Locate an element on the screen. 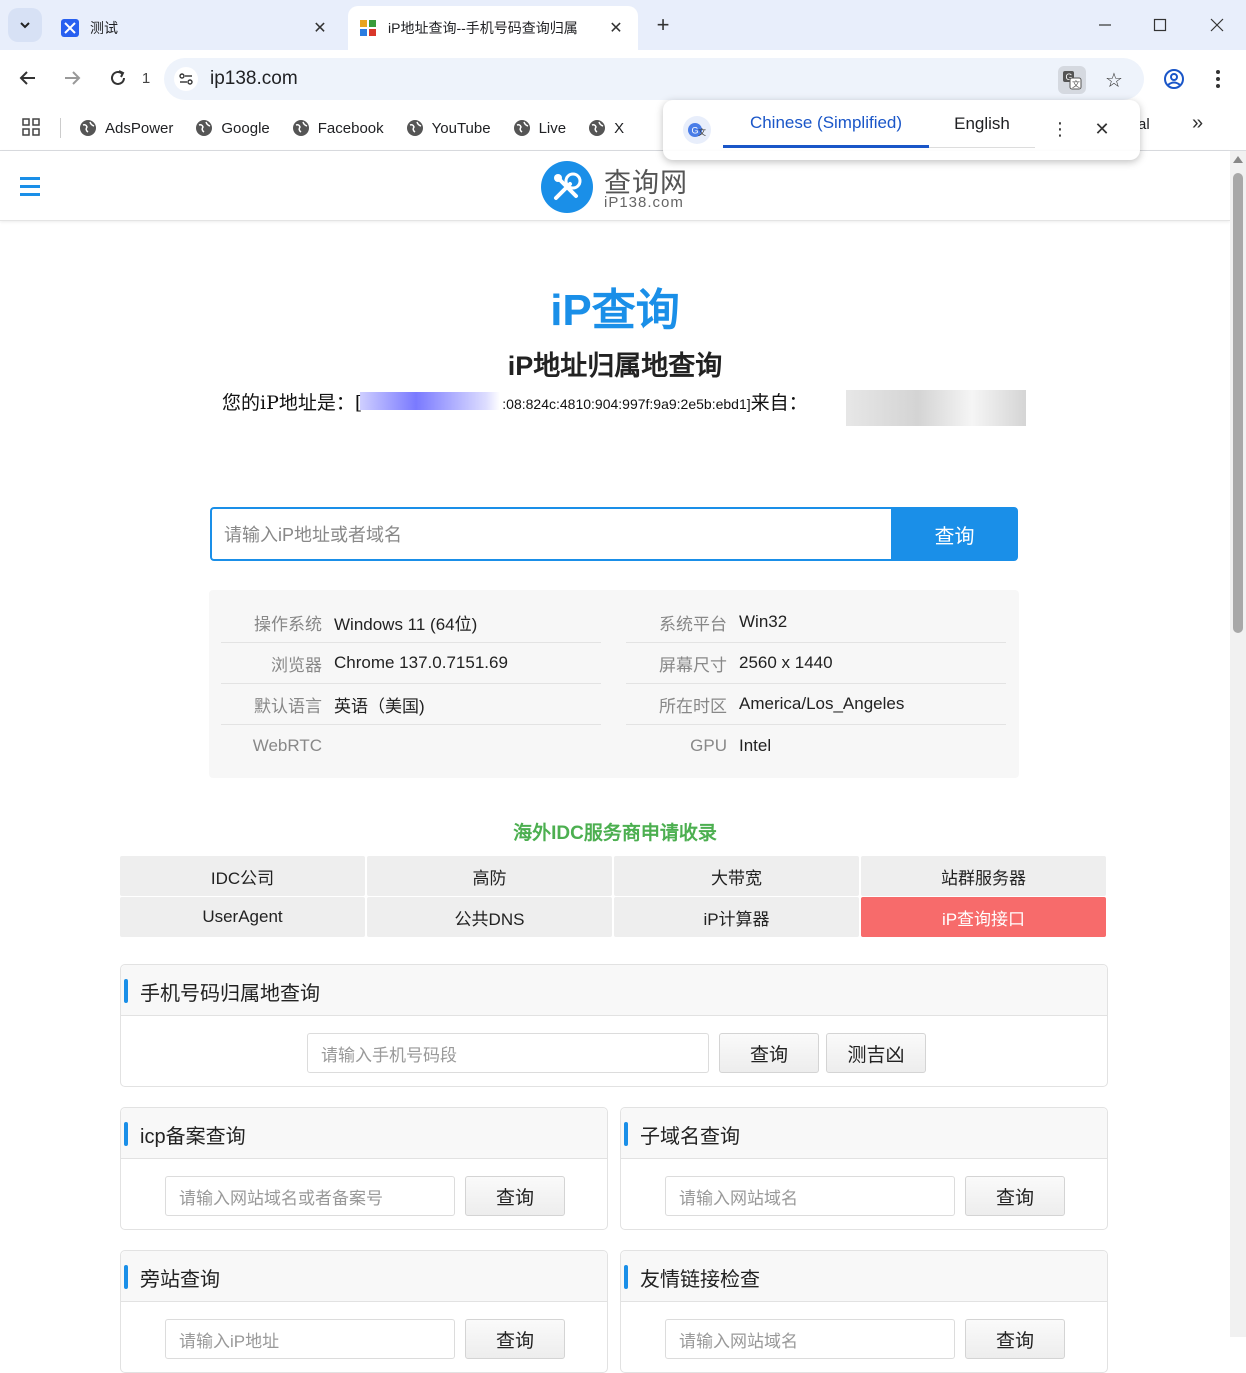 This screenshot has height=1373, width=1246. arrow-right-icon is located at coordinates (73, 78).